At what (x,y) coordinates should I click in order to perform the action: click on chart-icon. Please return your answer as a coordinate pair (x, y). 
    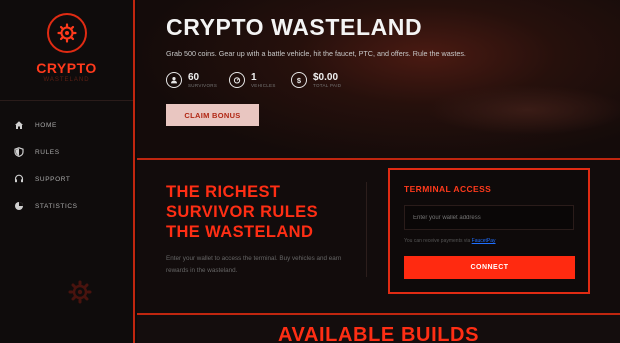
    Looking at the image, I should click on (19, 206).